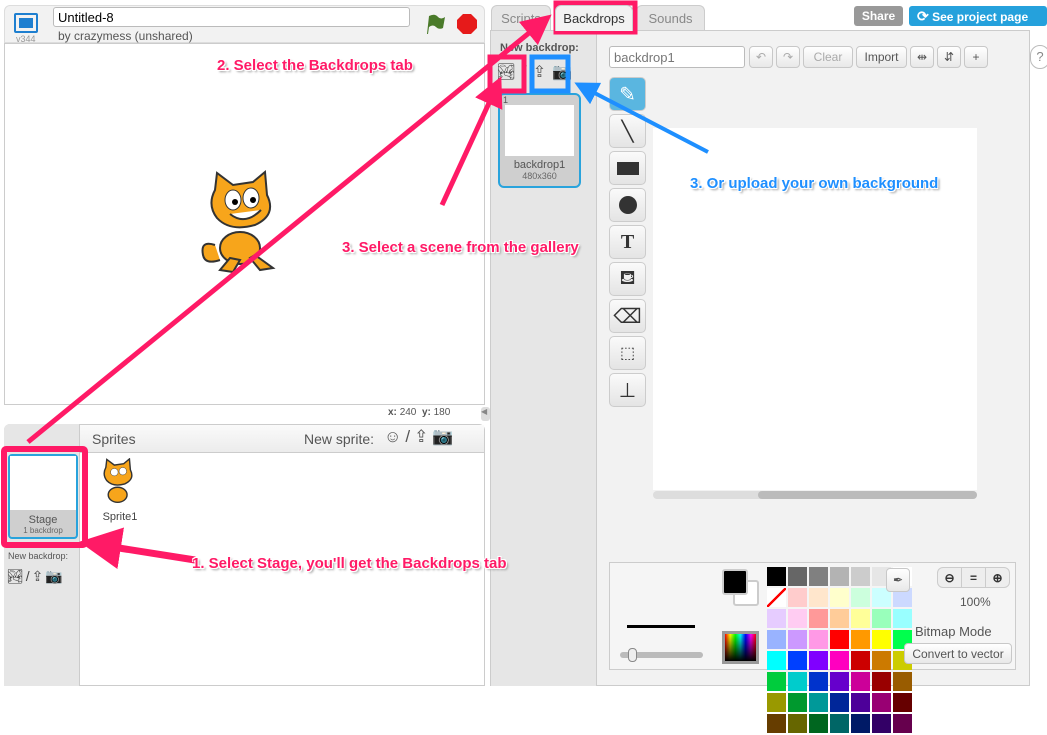  What do you see at coordinates (39, 576) in the screenshot?
I see `upload-backdrop-icon: ⇪` at bounding box center [39, 576].